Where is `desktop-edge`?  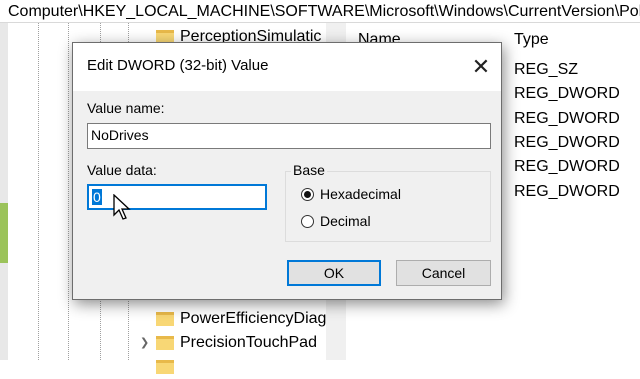 desktop-edge is located at coordinates (4, 191).